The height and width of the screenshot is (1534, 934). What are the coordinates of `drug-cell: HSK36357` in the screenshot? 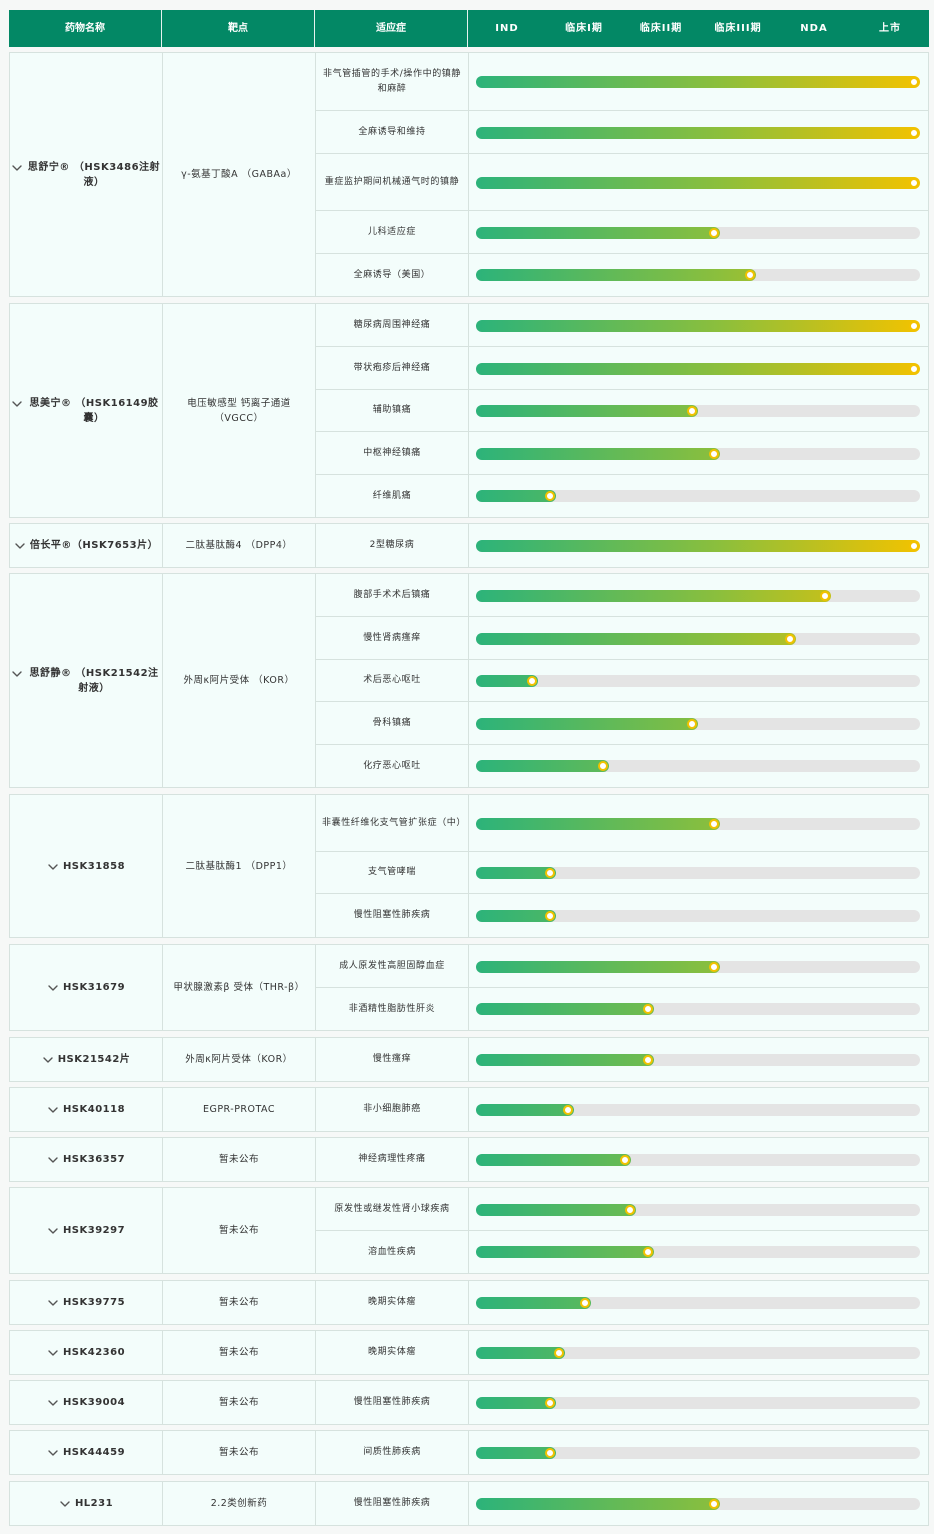 It's located at (86, 1159).